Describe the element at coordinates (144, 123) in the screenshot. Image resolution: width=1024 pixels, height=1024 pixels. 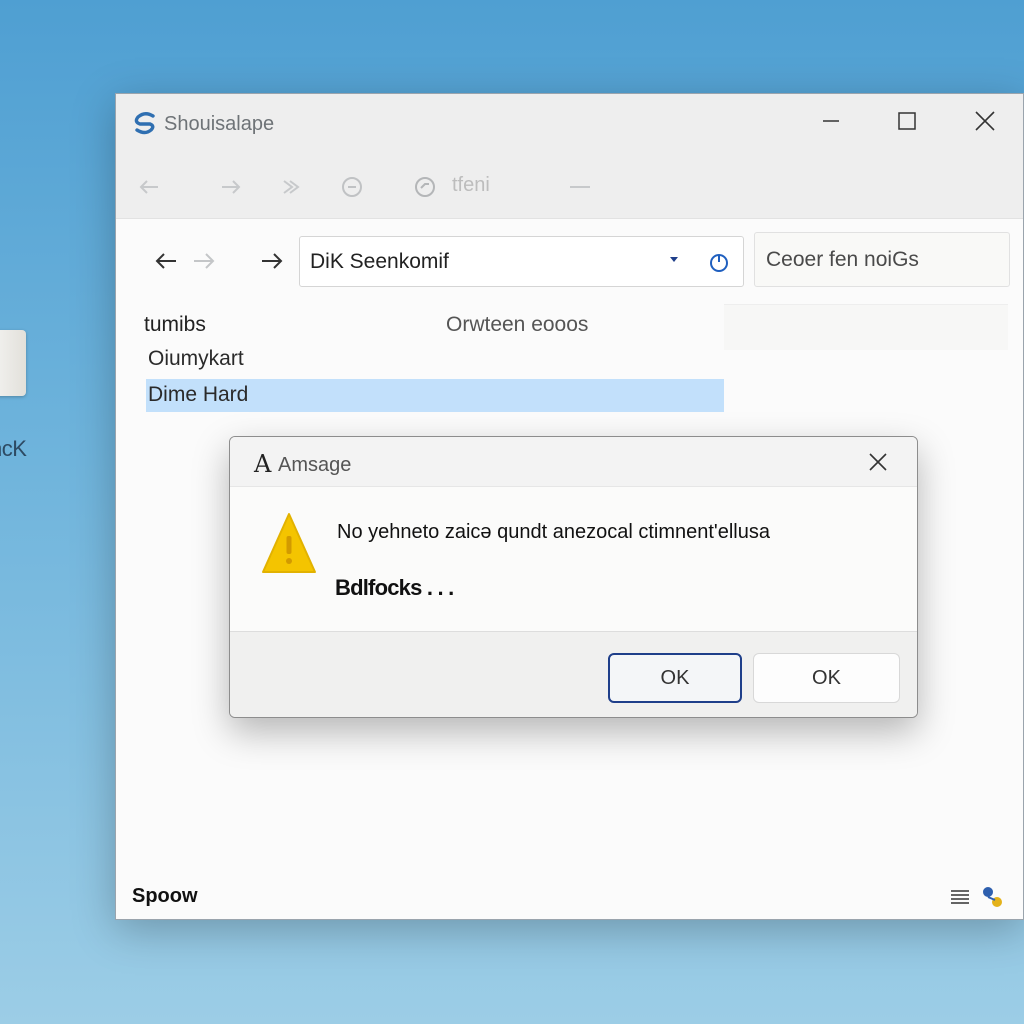
I see `app-logo-icon` at that location.